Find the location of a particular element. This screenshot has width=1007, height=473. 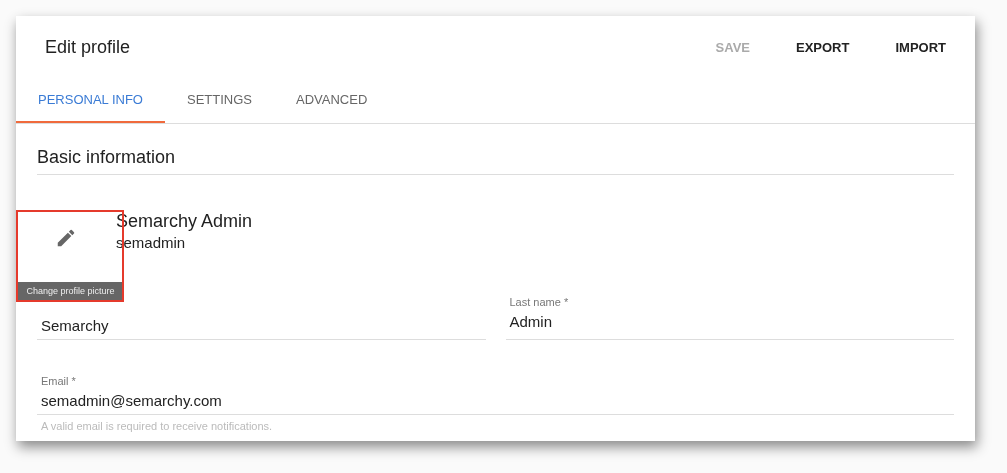

tab: PERSONAL INFO is located at coordinates (90, 100).